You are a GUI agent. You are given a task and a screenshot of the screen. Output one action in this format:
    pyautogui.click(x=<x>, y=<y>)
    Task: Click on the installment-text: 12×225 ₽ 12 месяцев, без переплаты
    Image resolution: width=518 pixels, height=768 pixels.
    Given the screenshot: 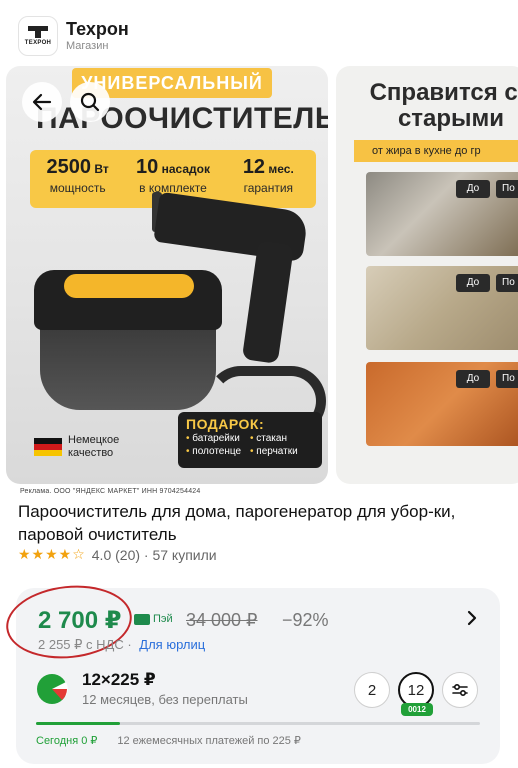 What is the action you would take?
    pyautogui.click(x=165, y=688)
    